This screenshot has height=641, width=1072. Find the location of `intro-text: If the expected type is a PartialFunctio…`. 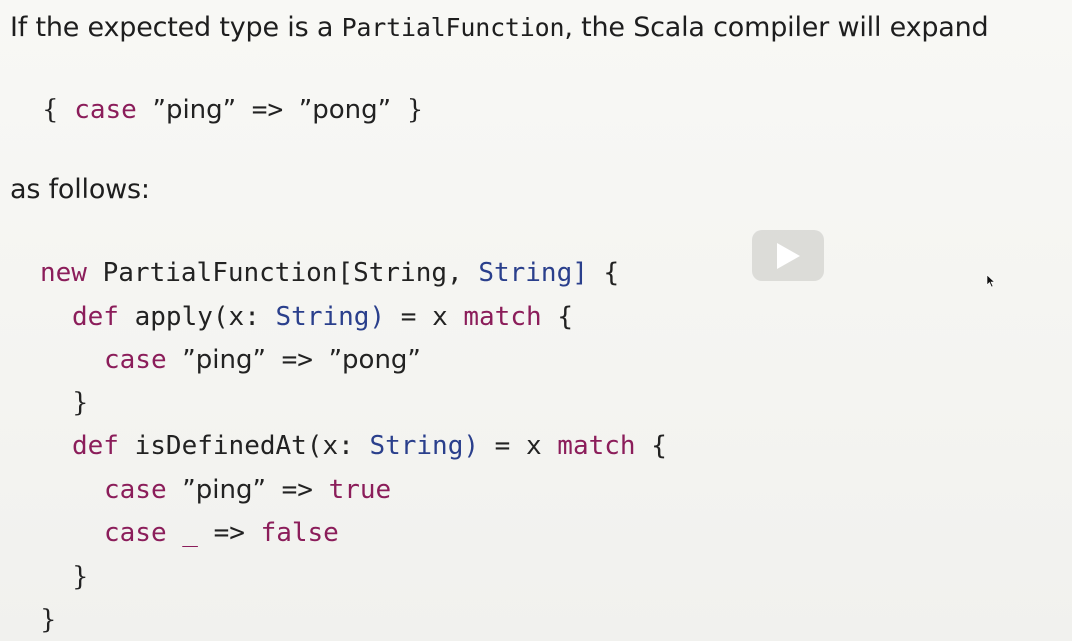

intro-text: If the expected type is a PartialFunctio… is located at coordinates (499, 27).